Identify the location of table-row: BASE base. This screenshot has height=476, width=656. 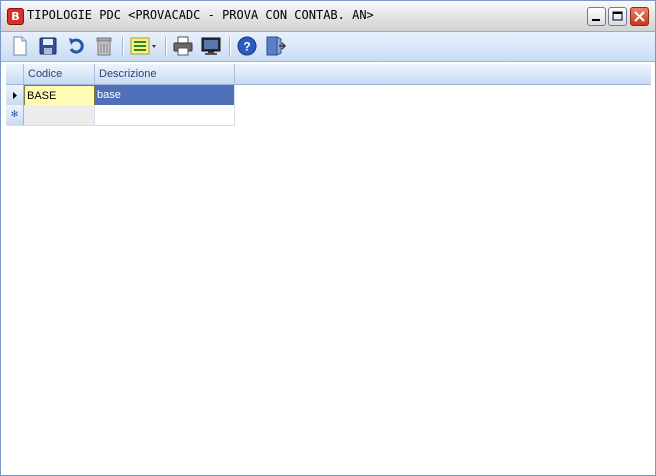
(120, 95).